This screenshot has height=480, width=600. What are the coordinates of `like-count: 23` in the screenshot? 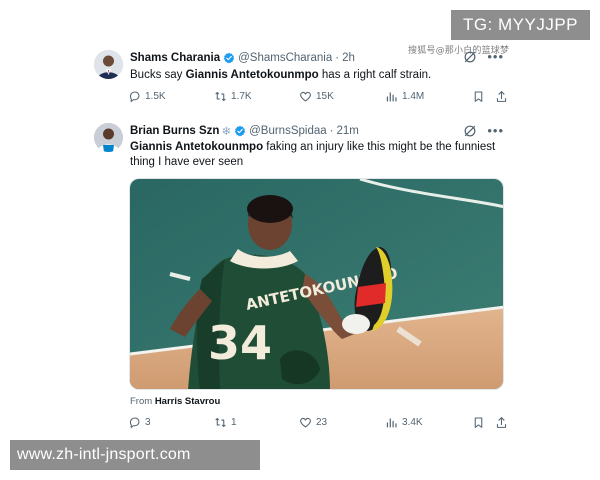 It's located at (322, 422).